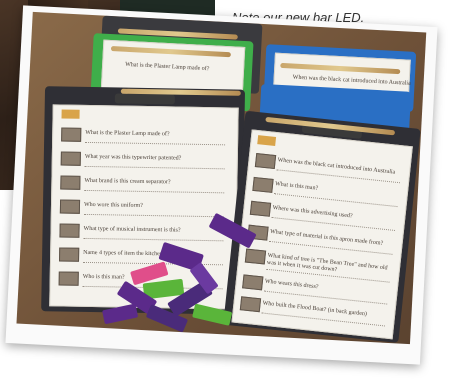  What do you see at coordinates (103, 277) in the screenshot?
I see `question-left-7: Who is this man?` at bounding box center [103, 277].